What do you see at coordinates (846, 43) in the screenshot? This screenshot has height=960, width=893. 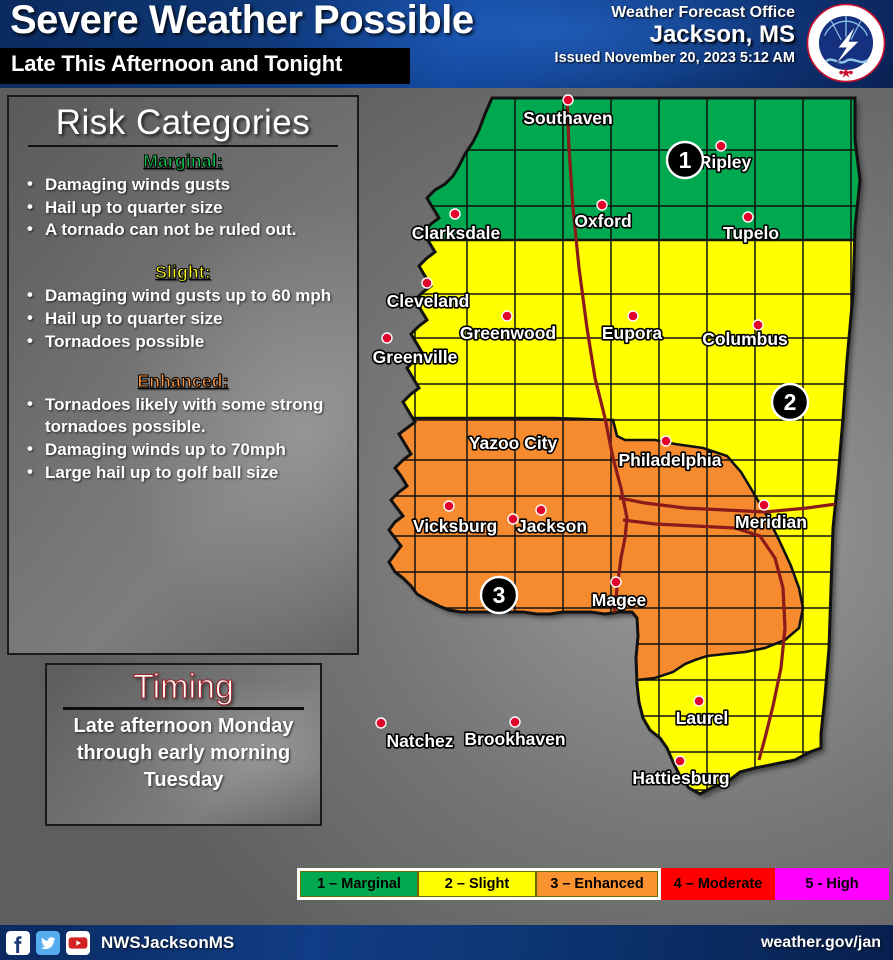 I see `nws-logo-icon` at bounding box center [846, 43].